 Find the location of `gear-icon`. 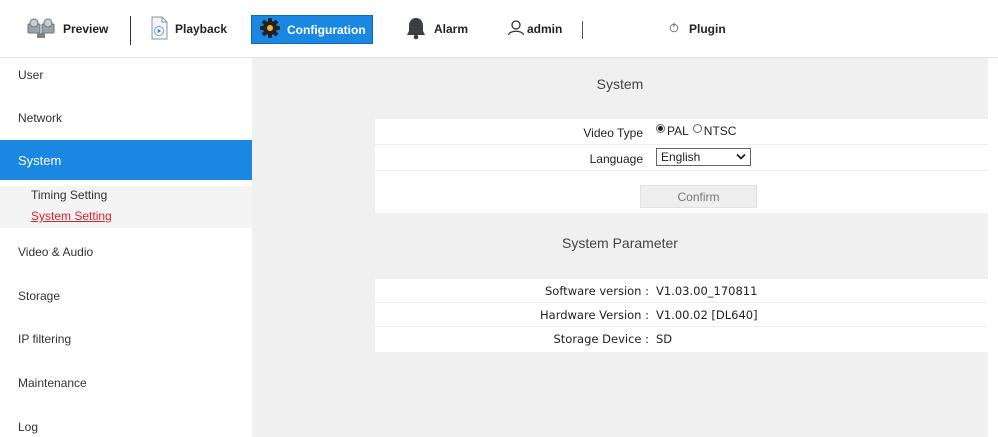

gear-icon is located at coordinates (270, 29).